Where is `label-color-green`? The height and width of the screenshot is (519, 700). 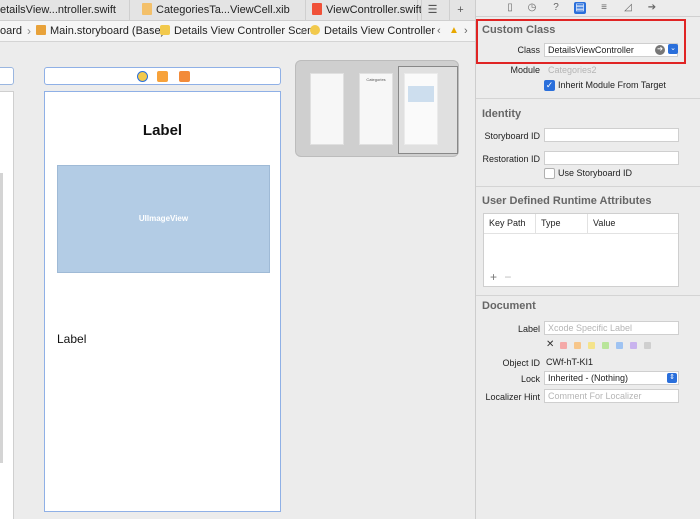
label-color-green is located at coordinates (605, 345).